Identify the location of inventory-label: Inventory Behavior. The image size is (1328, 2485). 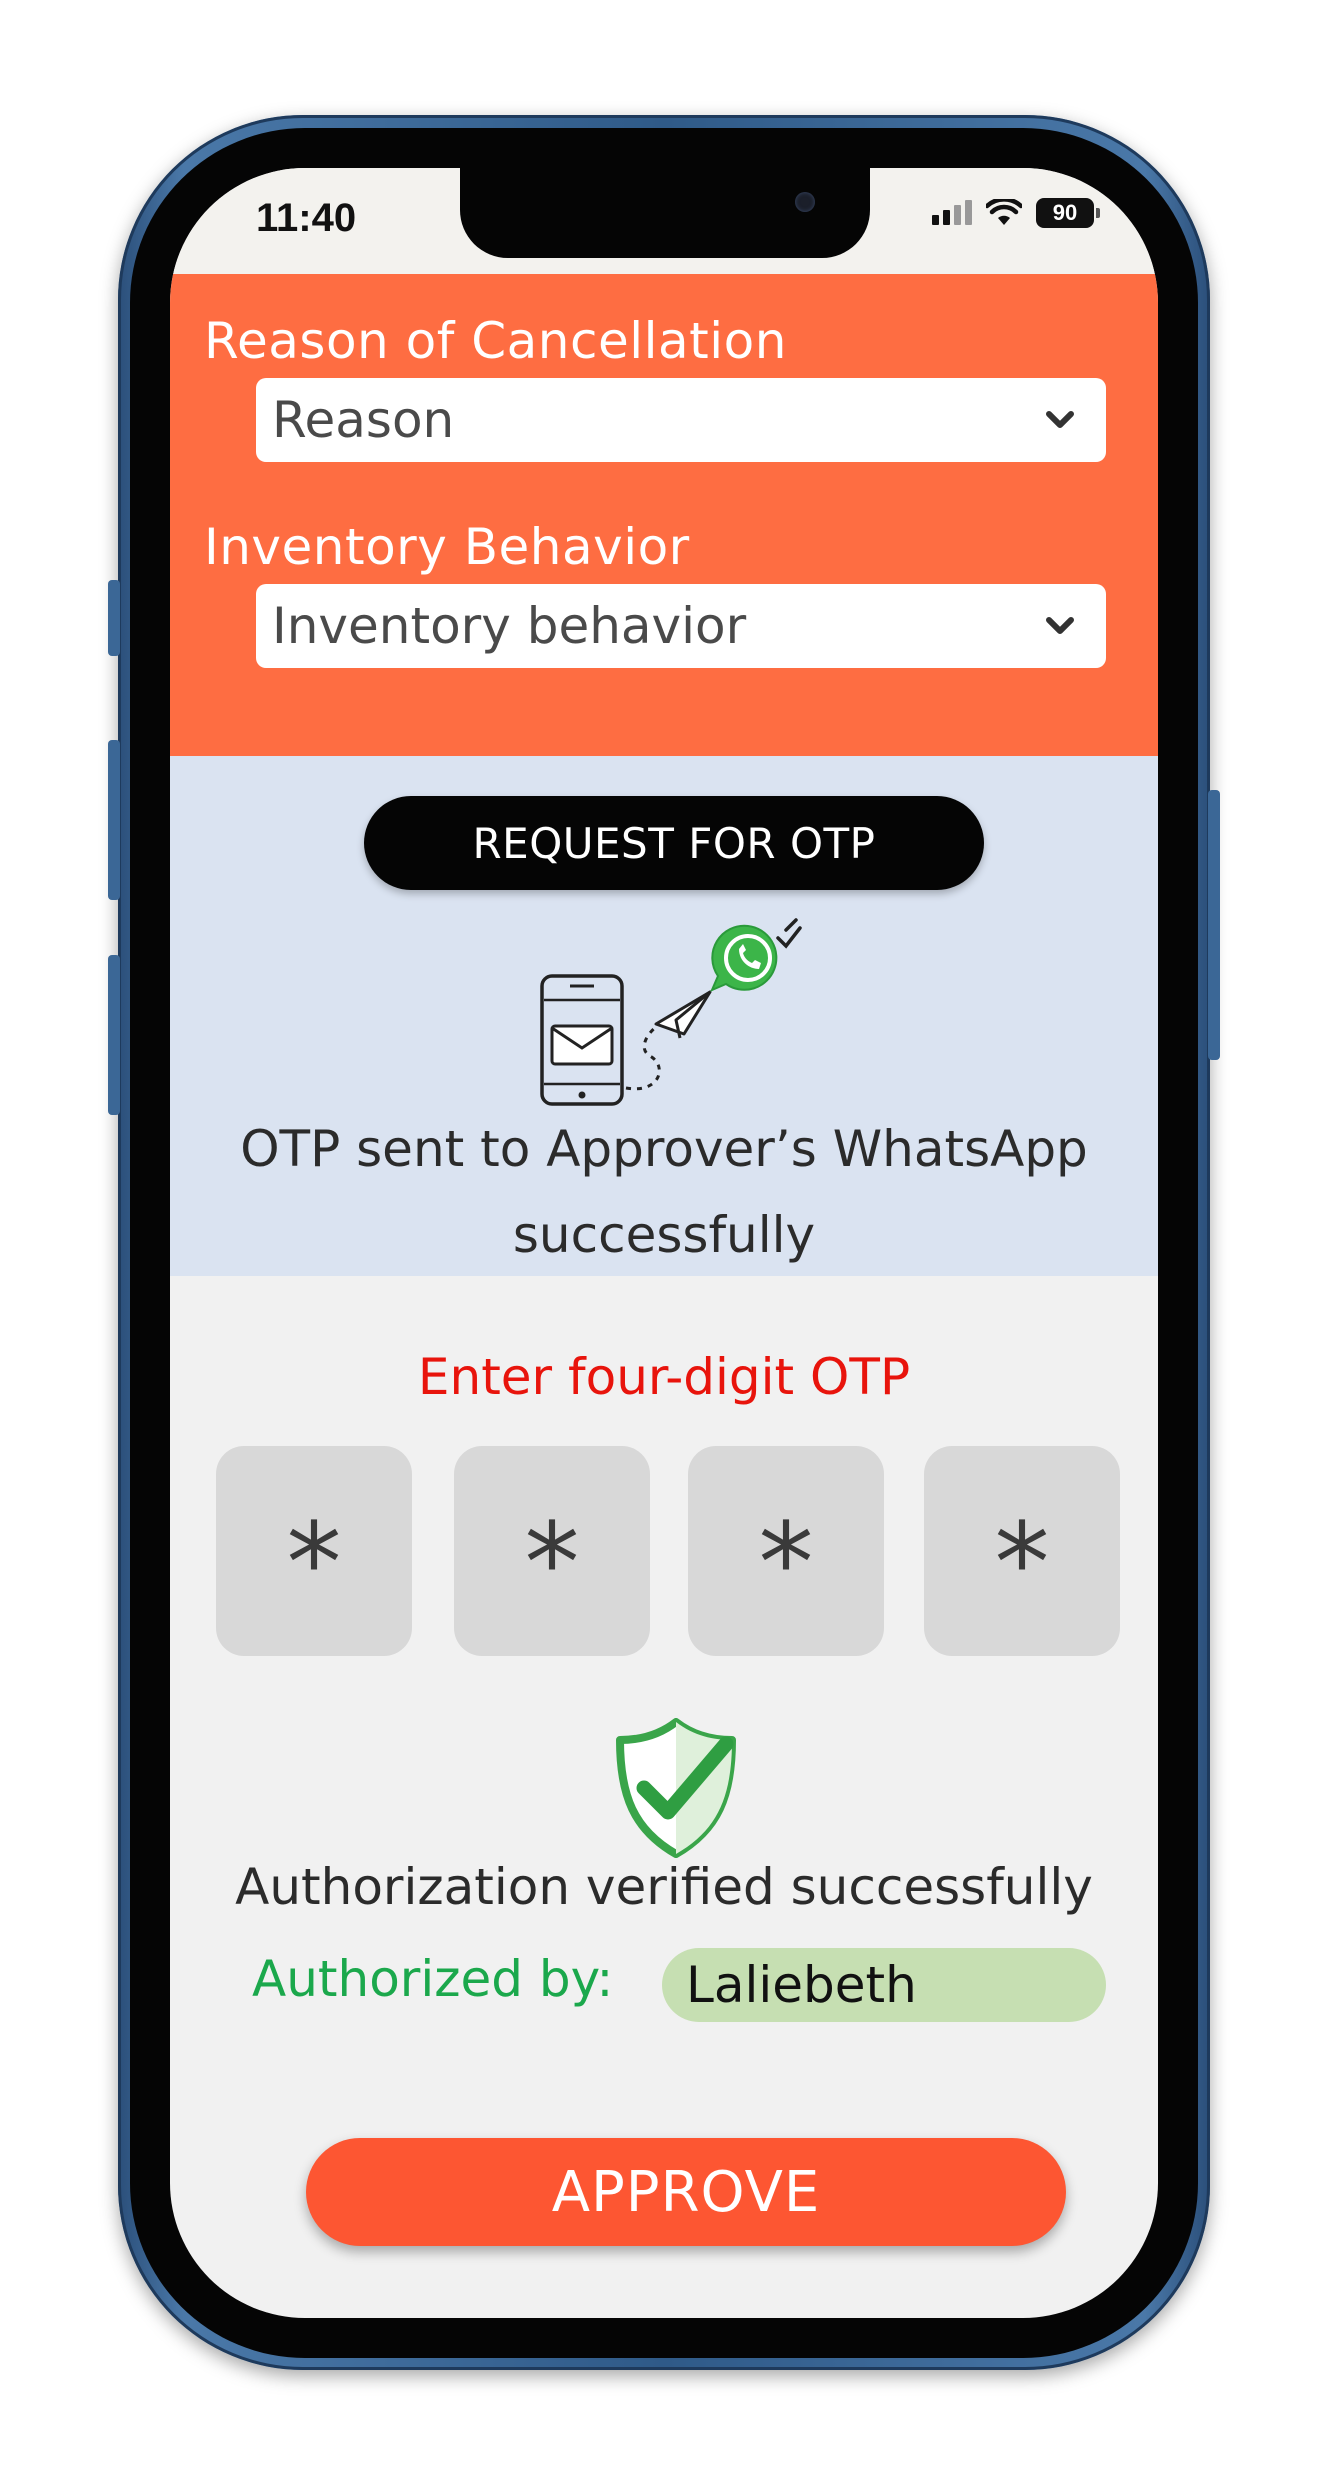
(447, 547).